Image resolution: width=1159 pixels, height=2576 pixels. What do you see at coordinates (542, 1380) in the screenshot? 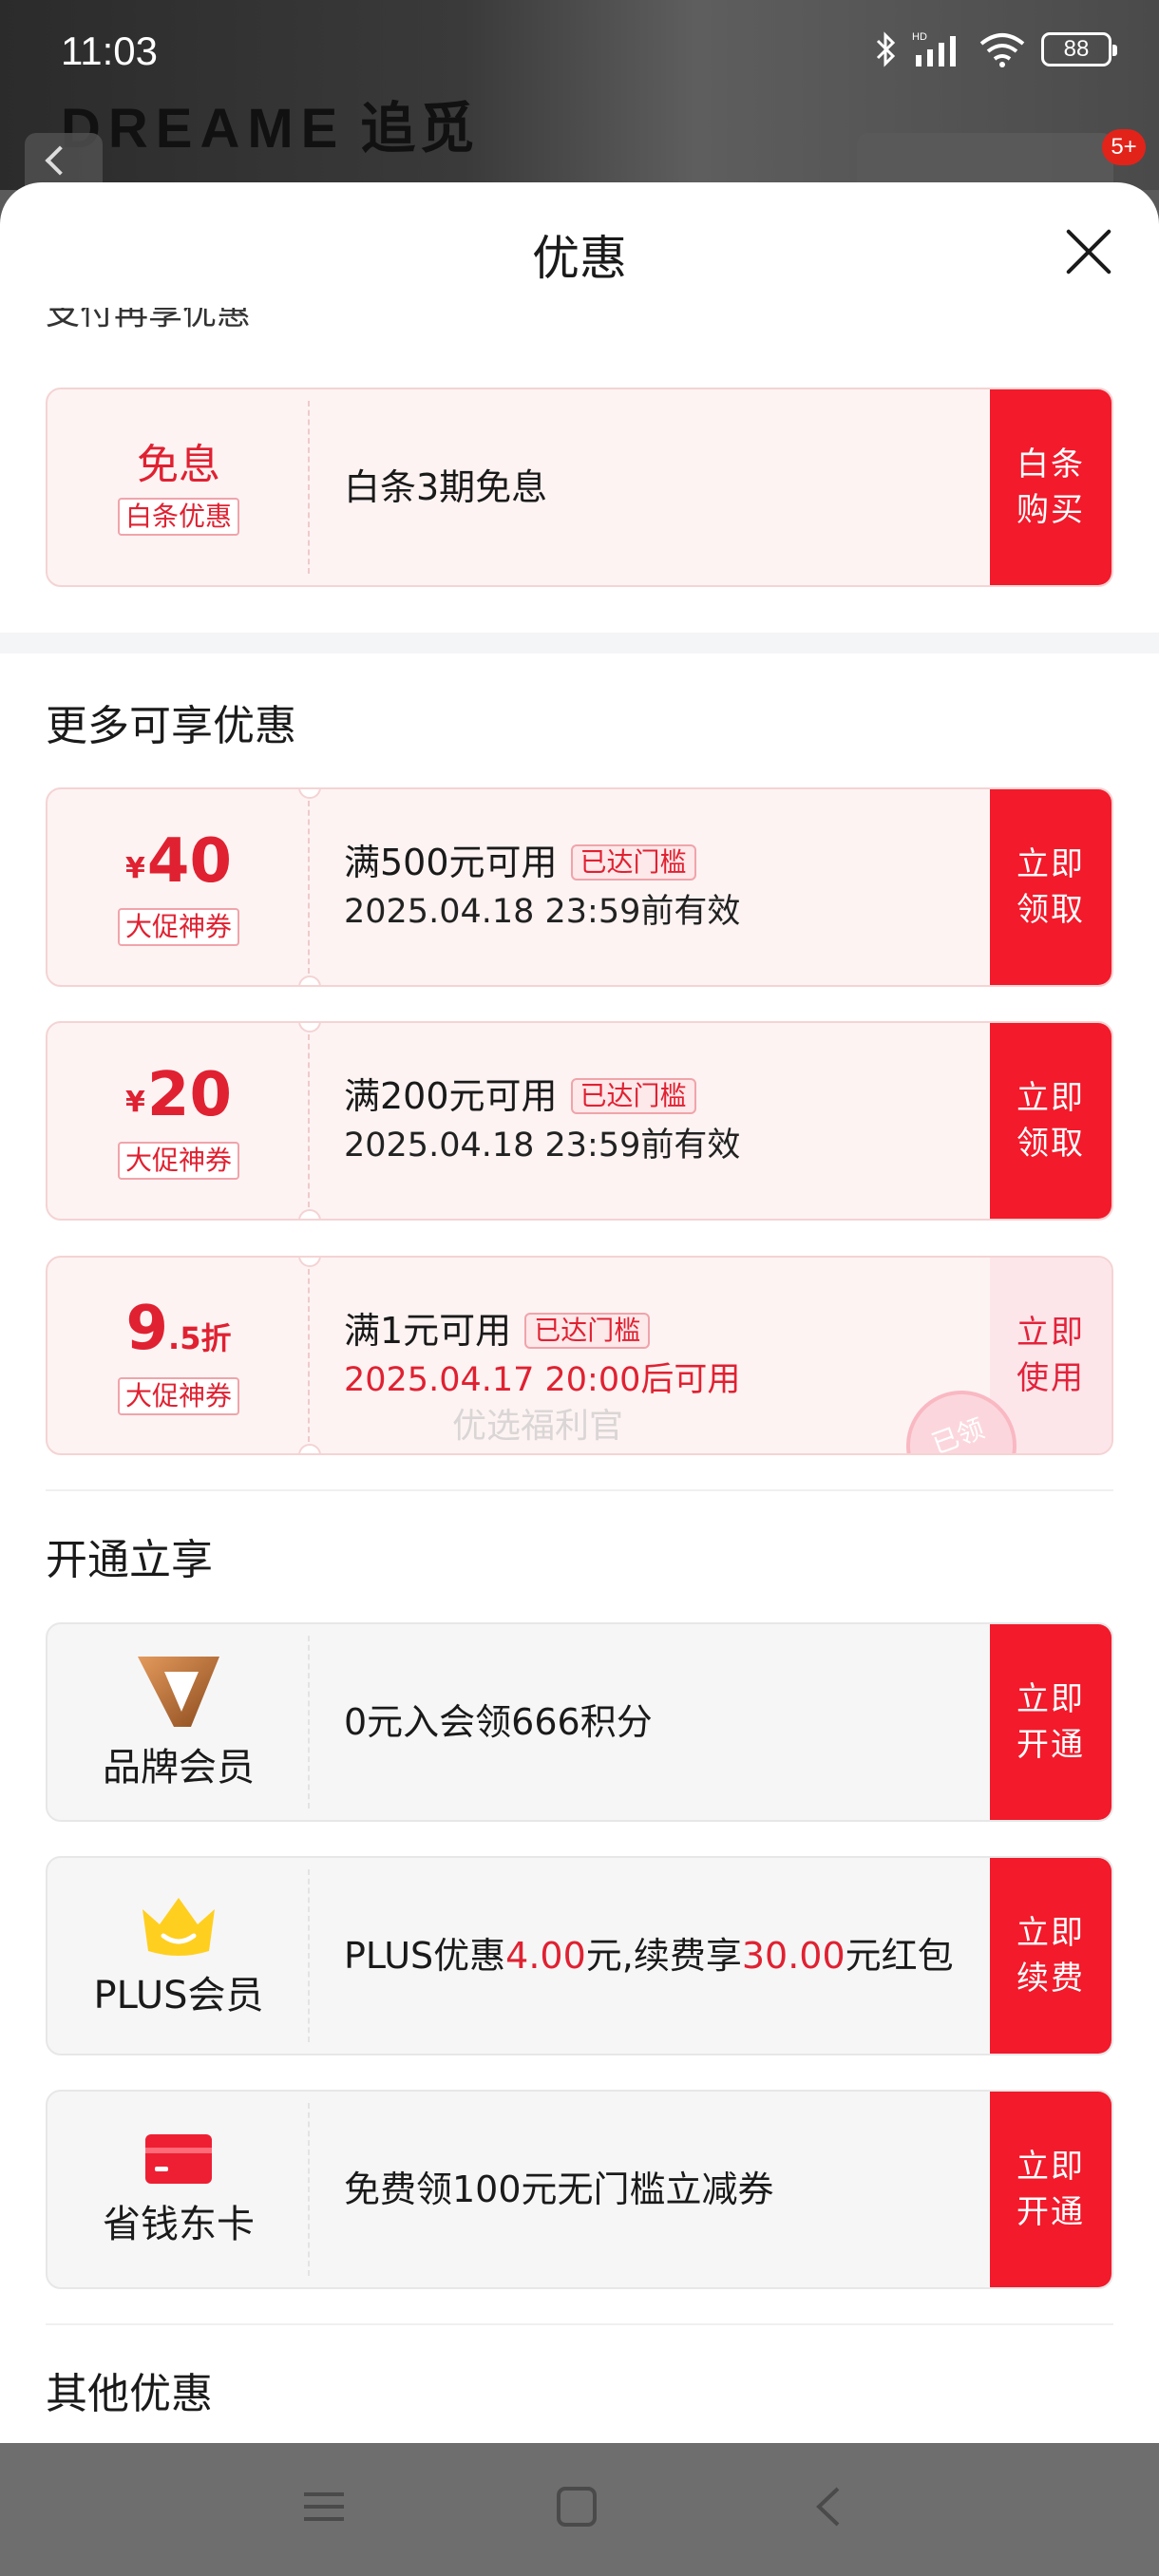
I see `coupon-validity: 2025.04.17 20:00后可用` at bounding box center [542, 1380].